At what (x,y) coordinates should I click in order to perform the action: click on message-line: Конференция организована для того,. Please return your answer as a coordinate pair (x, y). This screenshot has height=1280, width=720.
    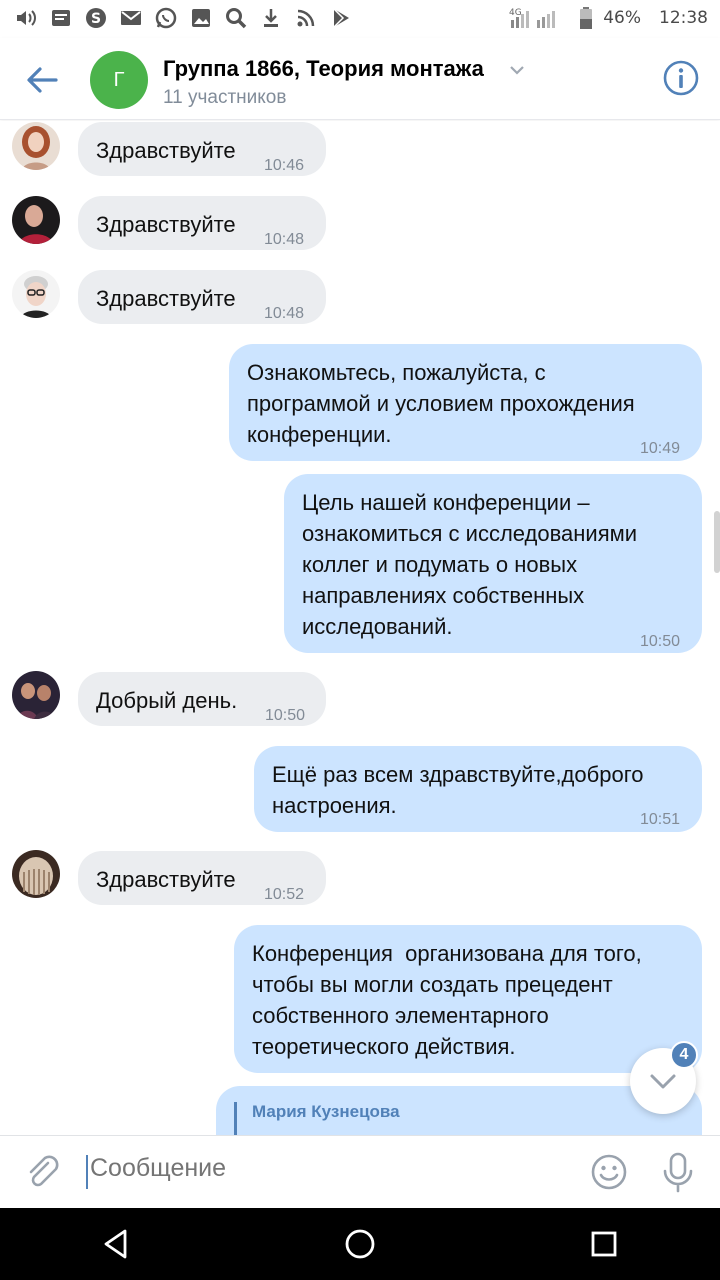
    Looking at the image, I should click on (447, 953).